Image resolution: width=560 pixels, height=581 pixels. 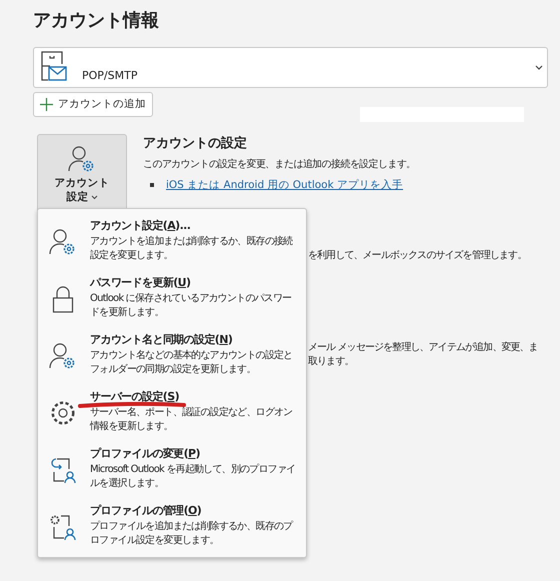 I want to click on account-type: POP/SMTP, so click(x=110, y=76).